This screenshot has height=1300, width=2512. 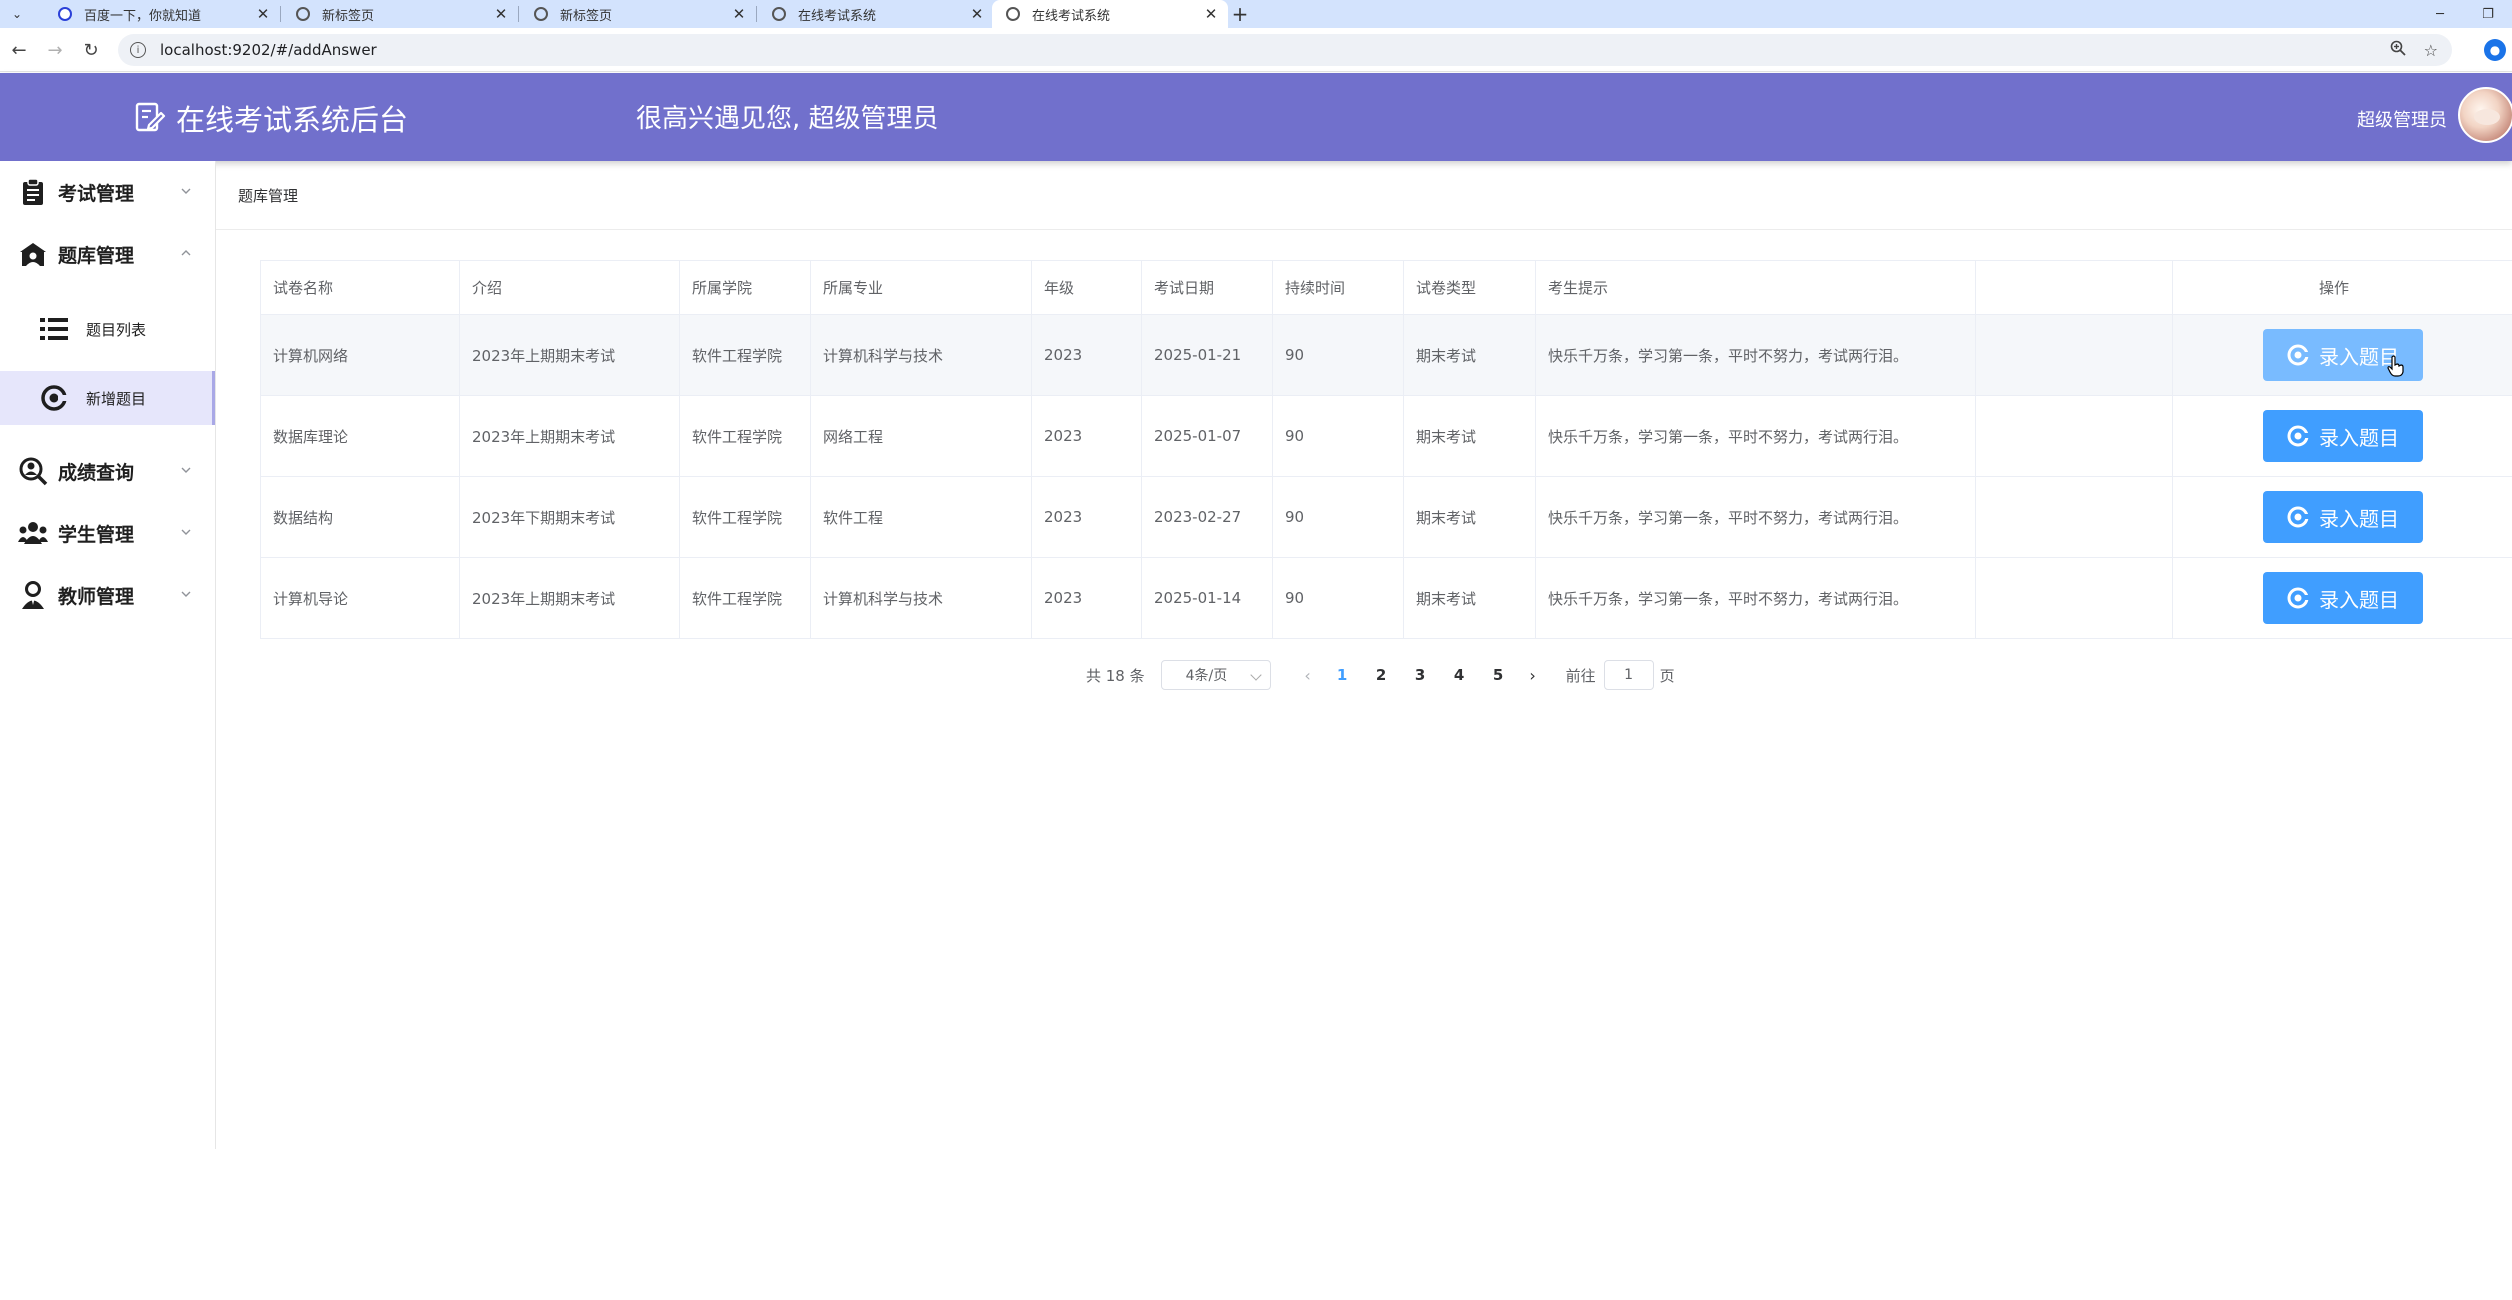 I want to click on sidebar-subitem-add-question: 新增题目, so click(x=107, y=398).